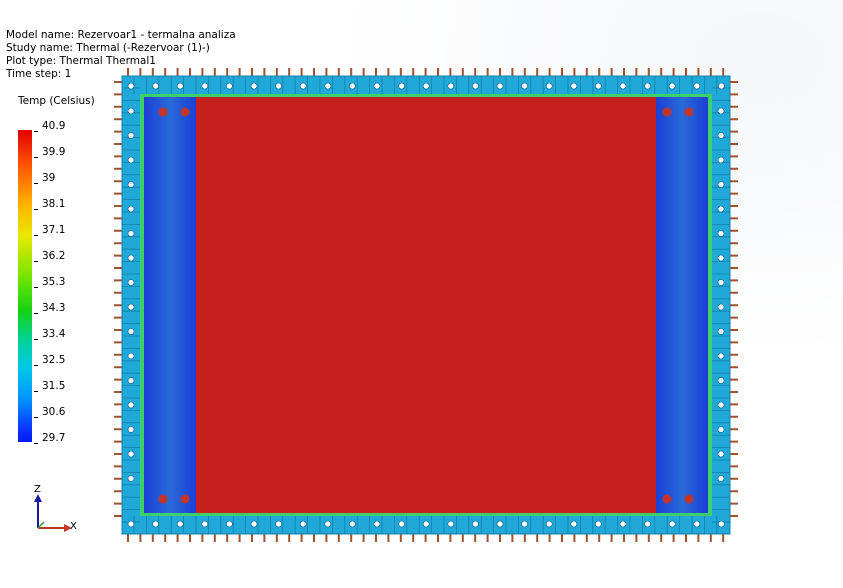  I want to click on z-axis-label: Z, so click(37, 489).